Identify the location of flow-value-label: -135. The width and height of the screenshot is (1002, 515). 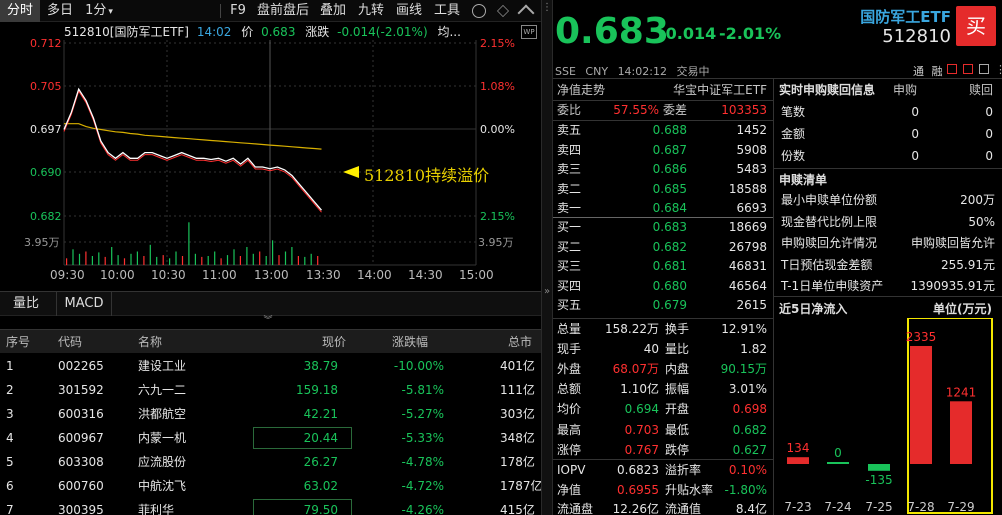
(878, 480).